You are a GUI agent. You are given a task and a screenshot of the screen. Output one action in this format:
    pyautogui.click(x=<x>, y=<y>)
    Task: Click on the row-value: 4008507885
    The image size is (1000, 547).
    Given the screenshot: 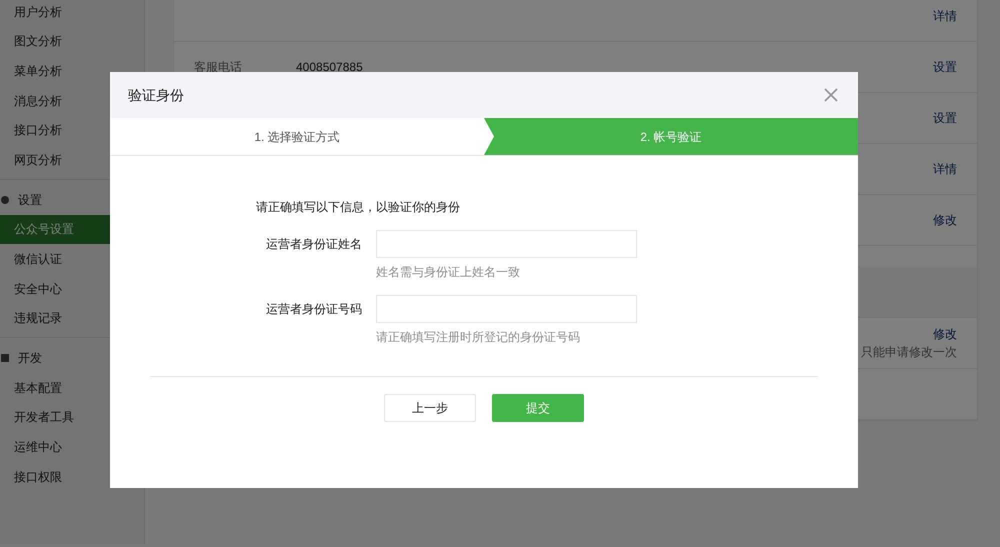 What is the action you would take?
    pyautogui.click(x=329, y=67)
    